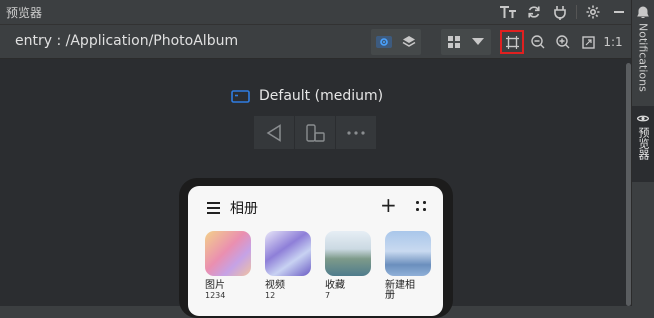 This screenshot has height=318, width=654. Describe the element at coordinates (328, 295) in the screenshot. I see `album-count: 7` at that location.